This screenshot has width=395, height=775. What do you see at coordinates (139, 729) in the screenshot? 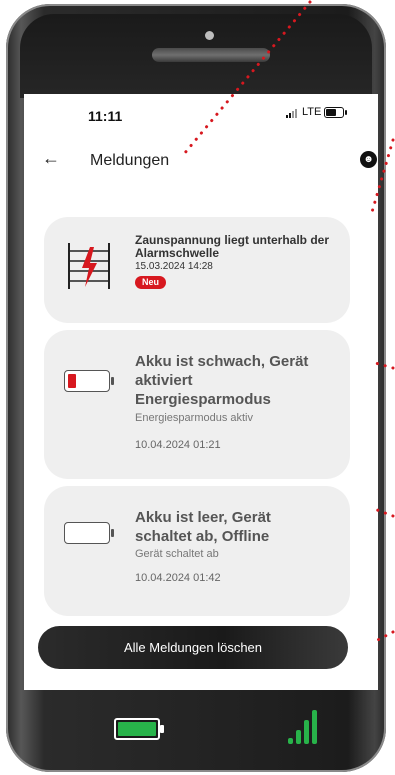
I see `device-battery-icon` at bounding box center [139, 729].